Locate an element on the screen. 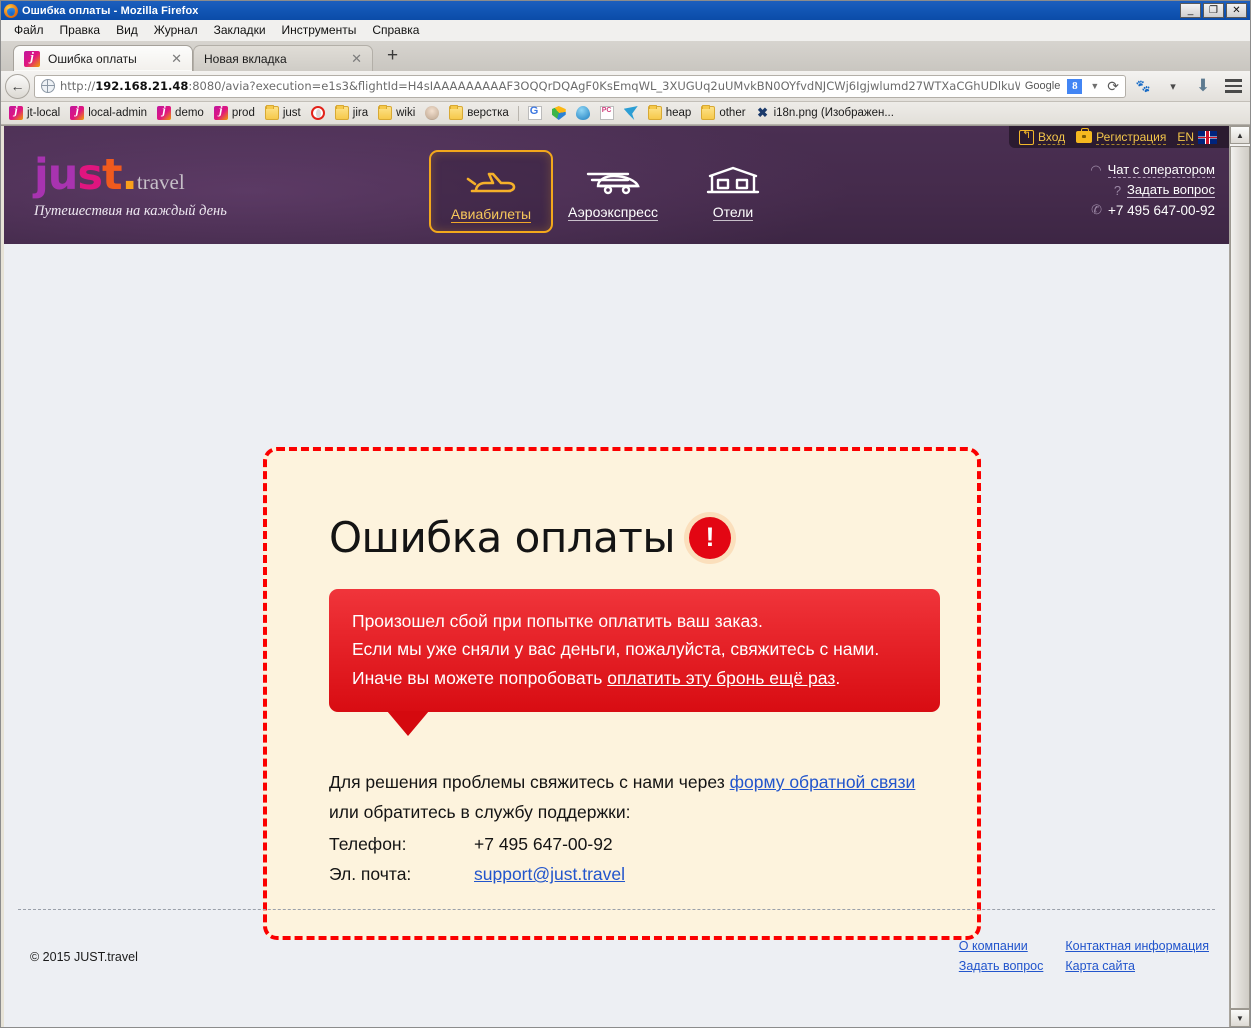 The height and width of the screenshot is (1028, 1251). footer-link-ask: Задать вопрос is located at coordinates (1001, 966).